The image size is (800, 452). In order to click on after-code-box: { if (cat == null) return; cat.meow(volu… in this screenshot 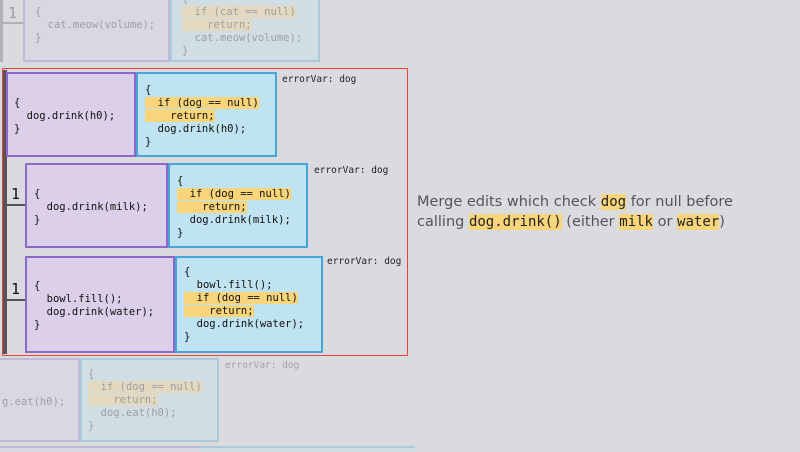, I will do `click(245, 31)`.